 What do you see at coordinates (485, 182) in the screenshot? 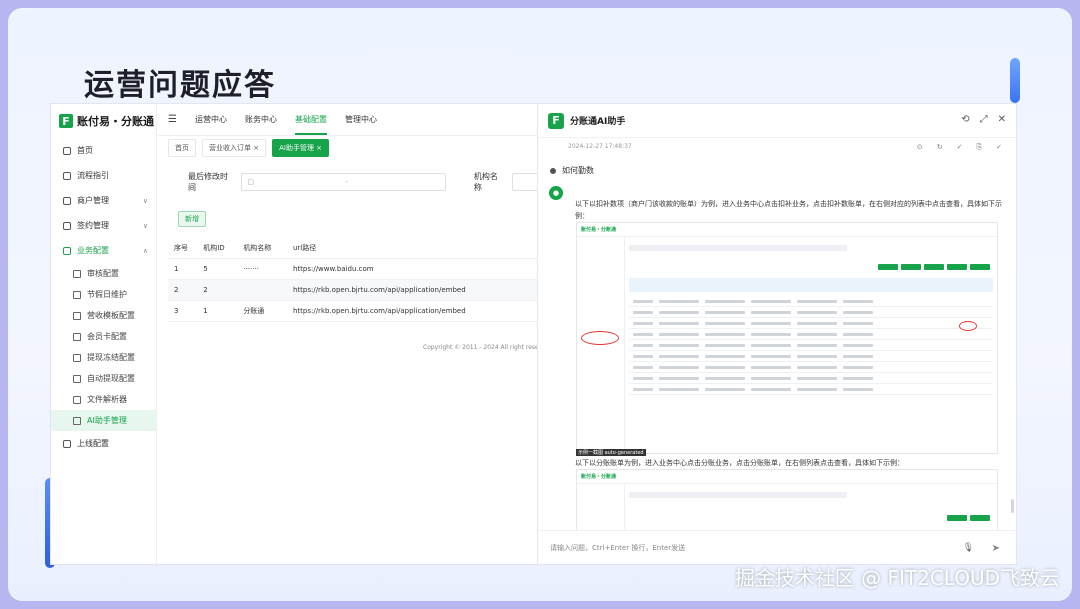
I see `filter-label-org: 机构名称` at bounding box center [485, 182].